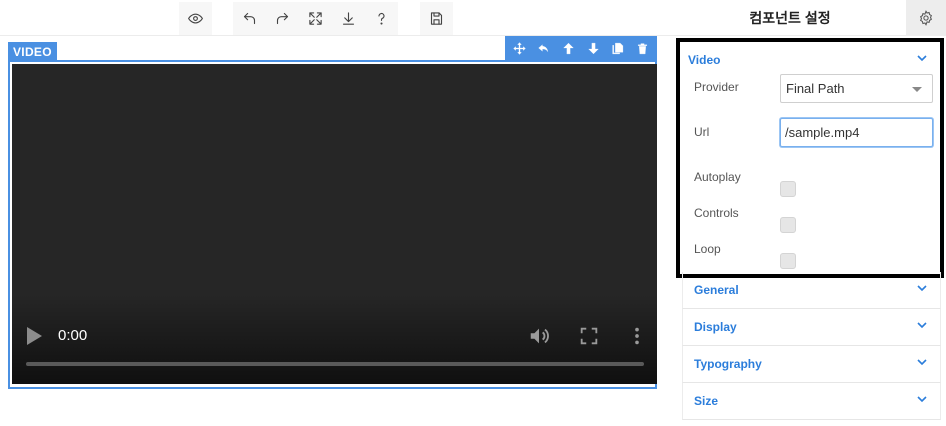  Describe the element at coordinates (811, 364) in the screenshot. I see `section-typography: Typography` at that location.